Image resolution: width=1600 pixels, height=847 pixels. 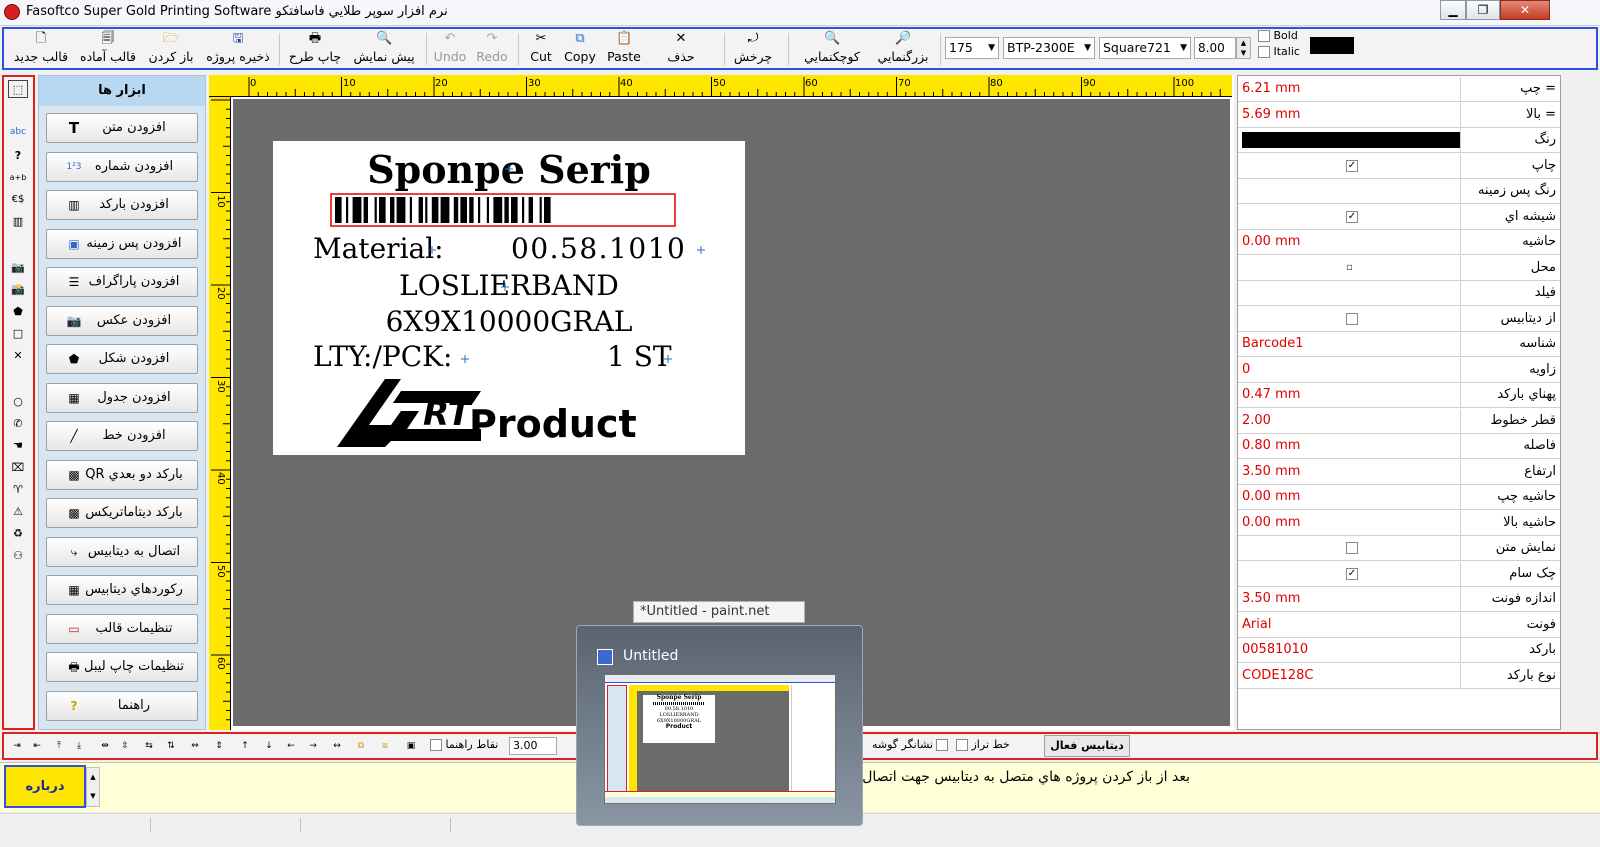 I want to click on property-row: ✓ شيشه اي, so click(x=1399, y=217).